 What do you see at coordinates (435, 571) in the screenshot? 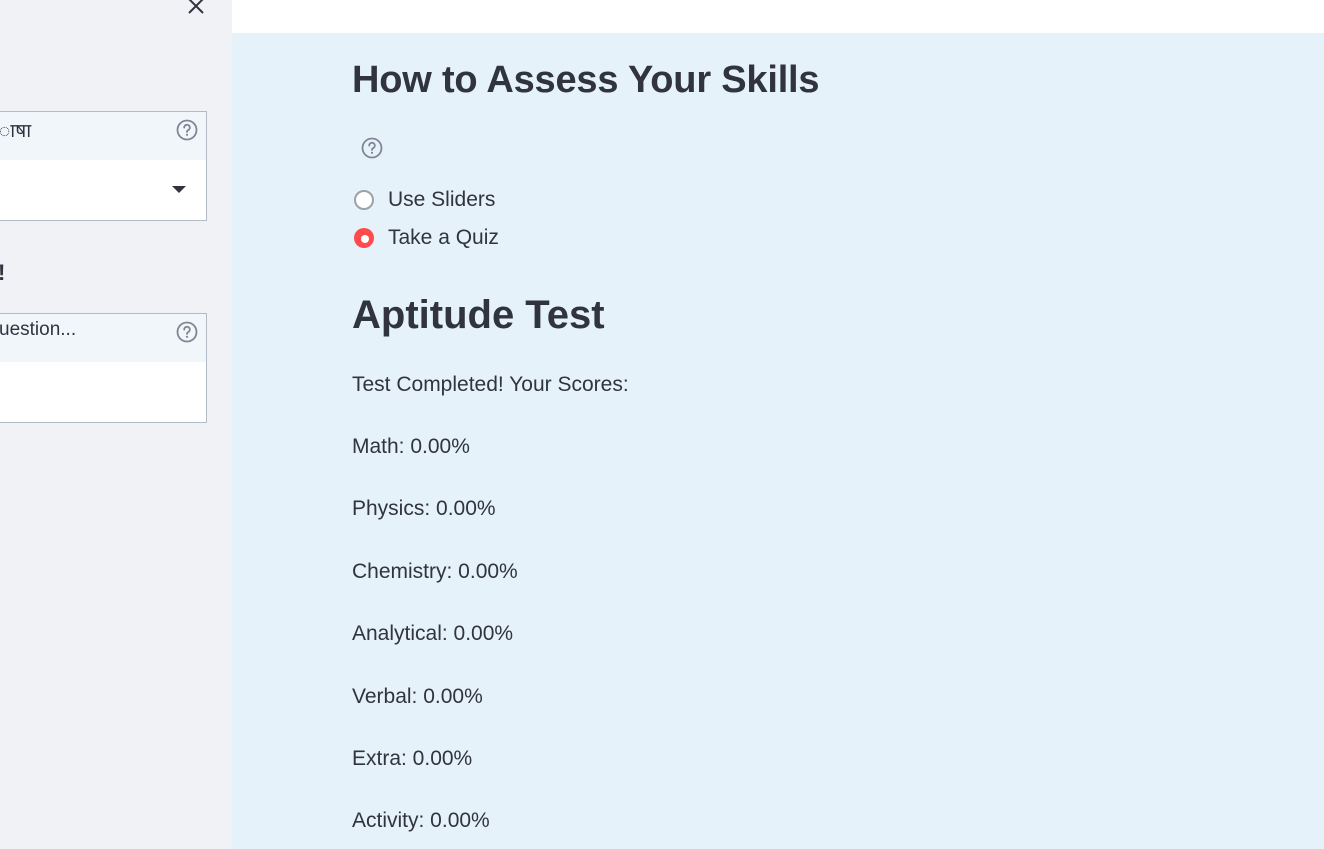
I see `score-chemistry: Chemistry: 0.00%` at bounding box center [435, 571].